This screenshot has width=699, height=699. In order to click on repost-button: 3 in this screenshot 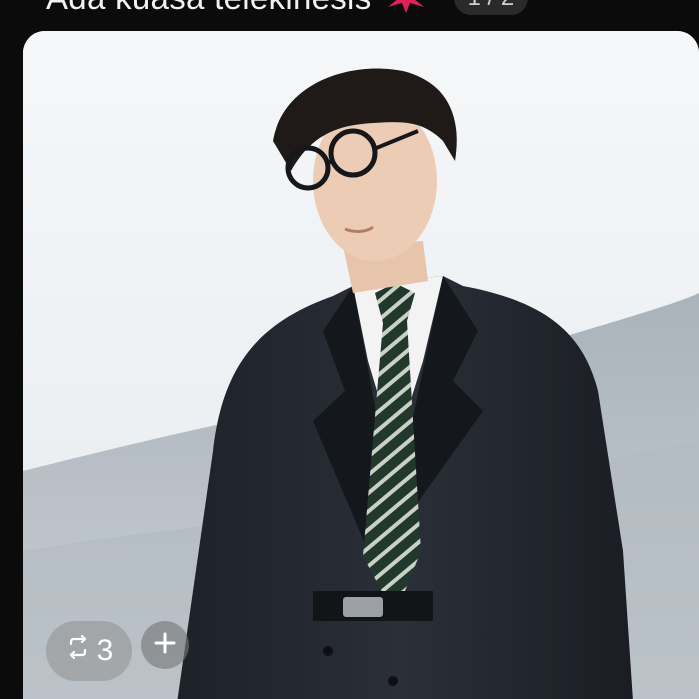, I will do `click(89, 651)`.